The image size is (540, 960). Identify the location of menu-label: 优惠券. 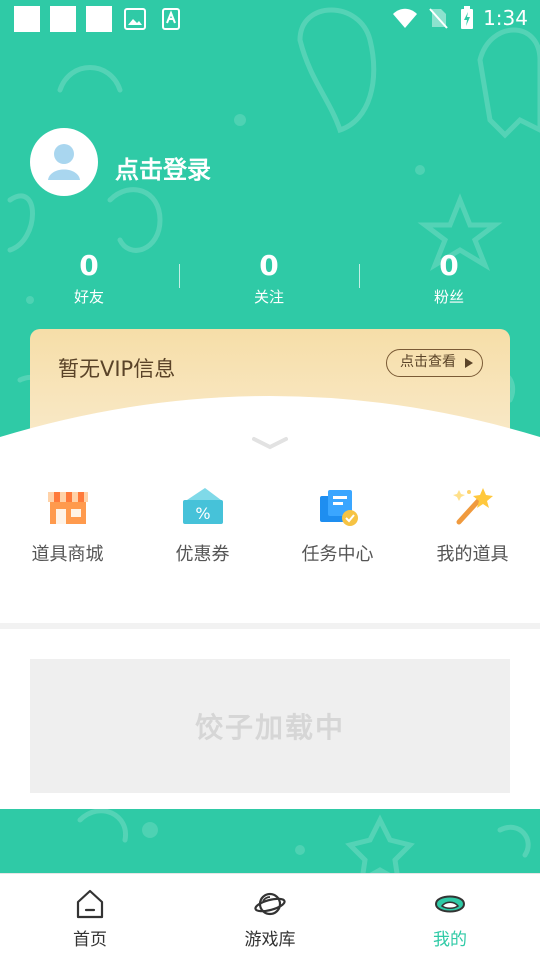
(202, 554).